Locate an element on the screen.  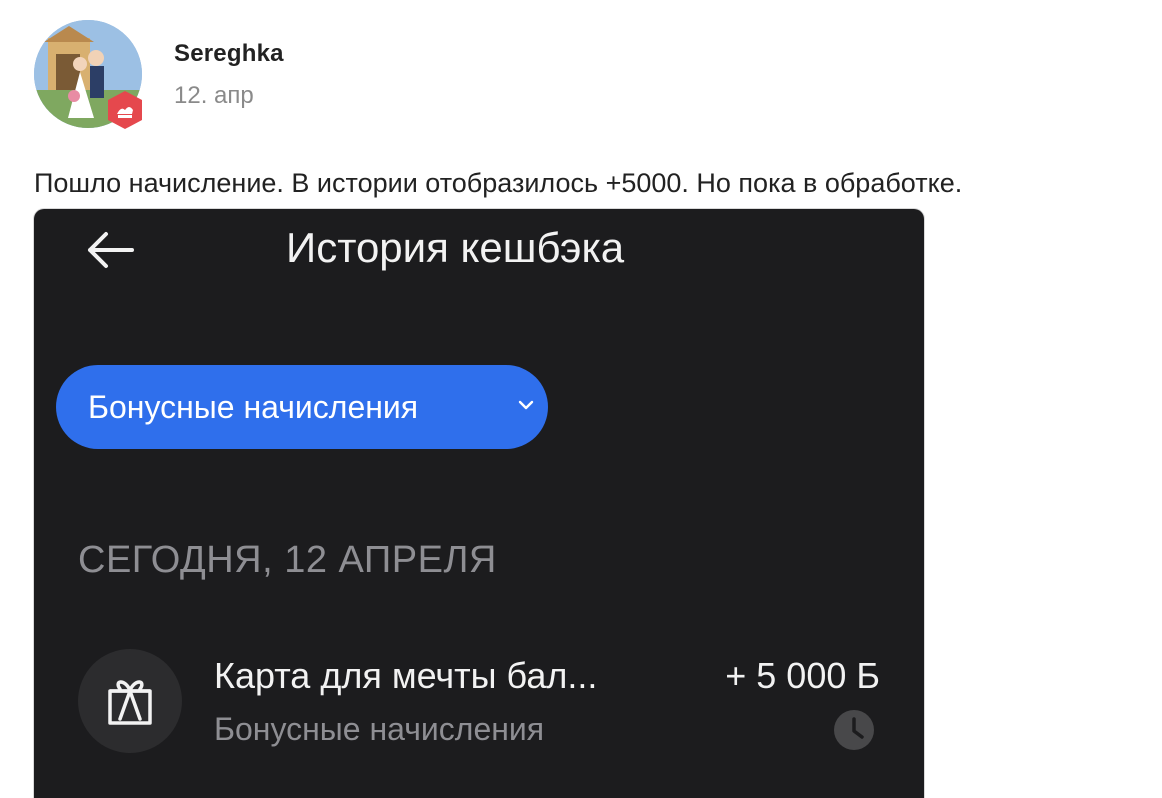
user-badge-icon is located at coordinates (125, 110).